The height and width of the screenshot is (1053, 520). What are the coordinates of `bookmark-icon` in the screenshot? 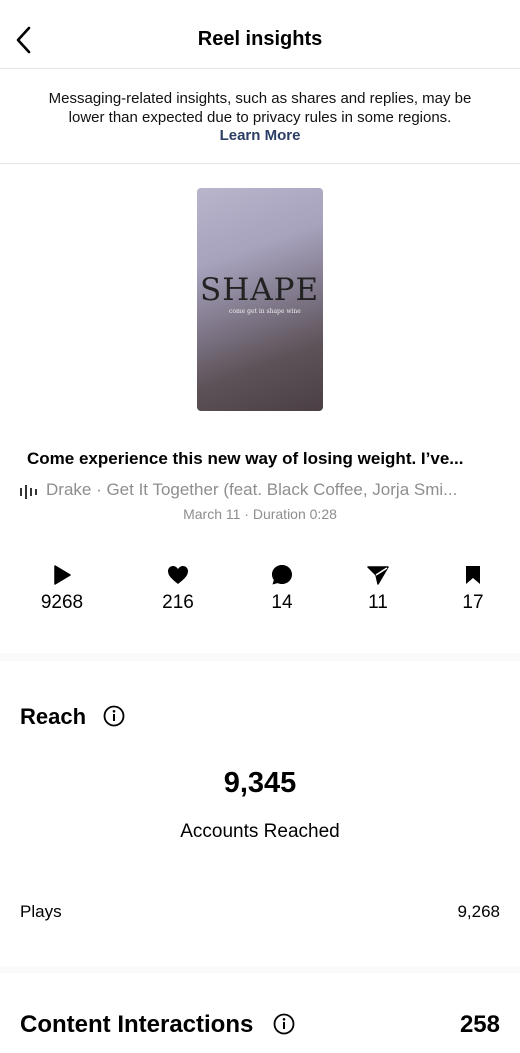 It's located at (473, 575).